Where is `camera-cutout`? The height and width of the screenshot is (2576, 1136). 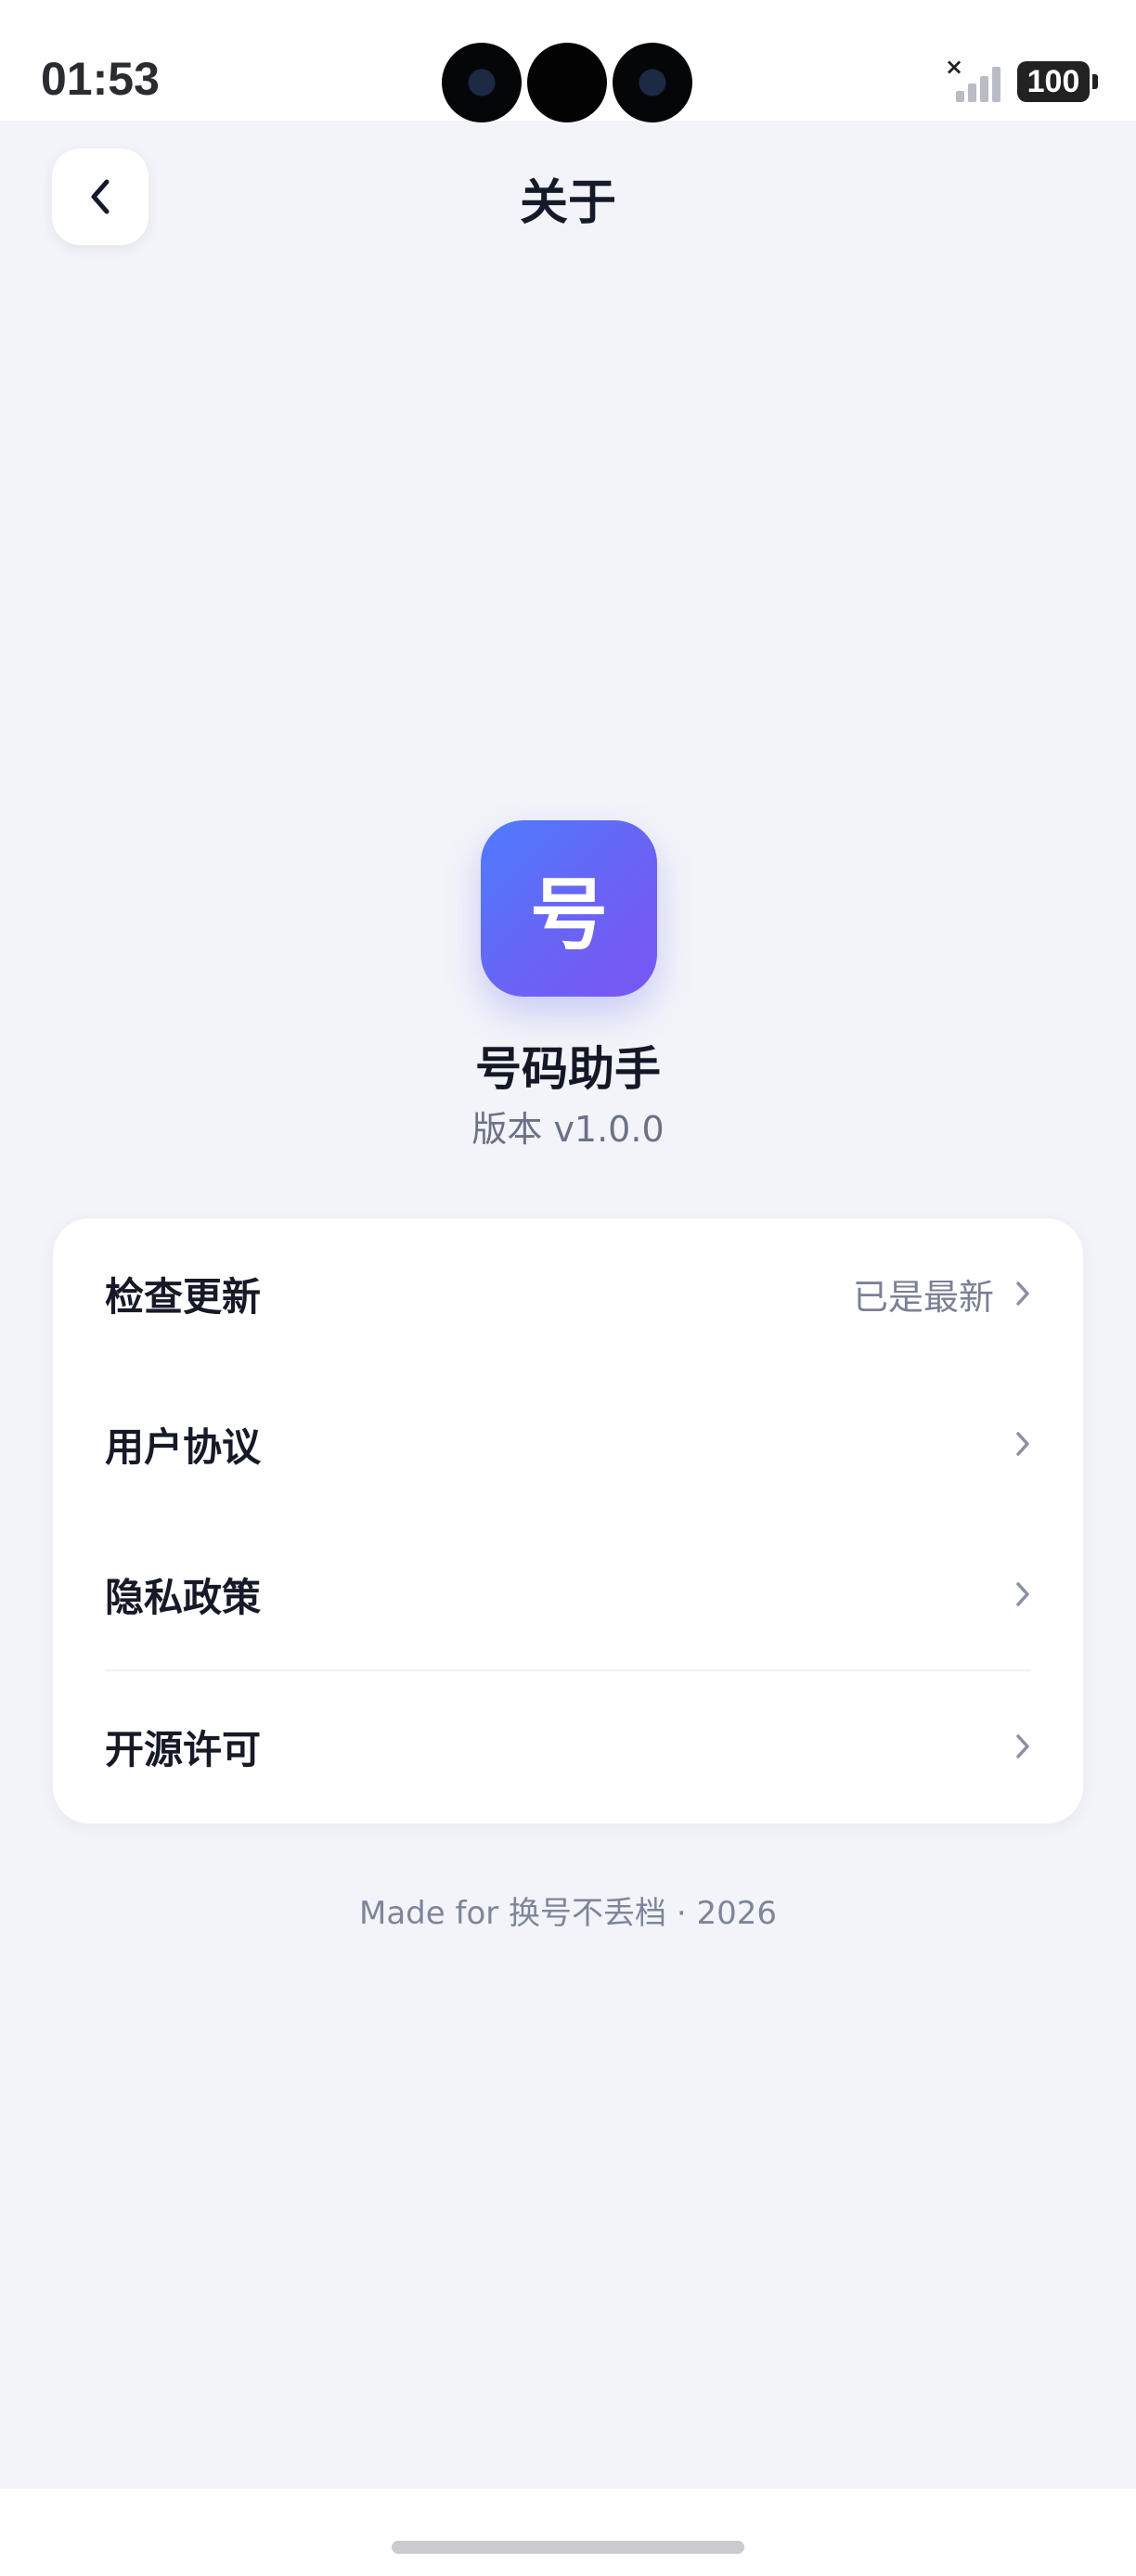 camera-cutout is located at coordinates (567, 83).